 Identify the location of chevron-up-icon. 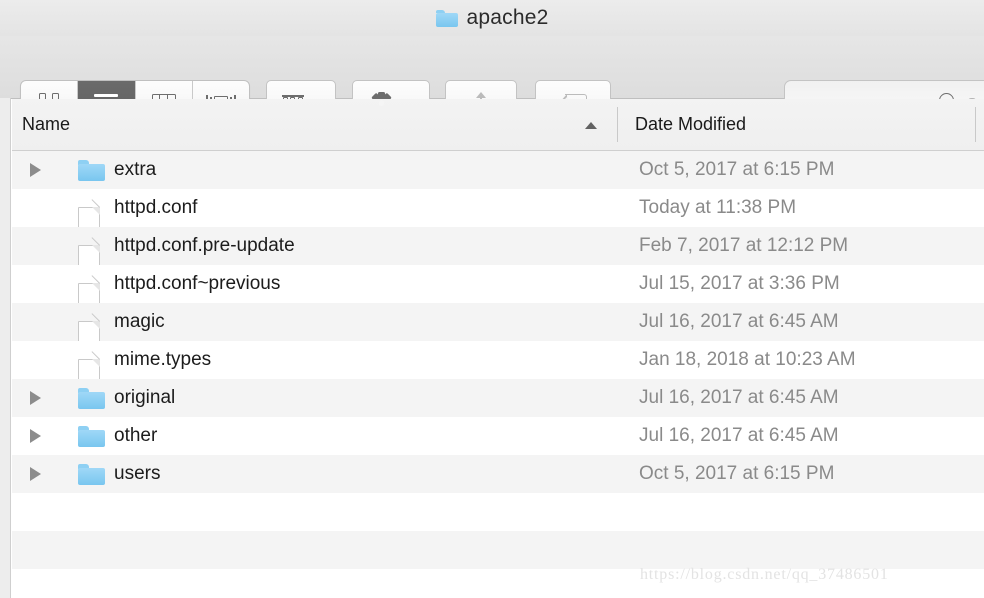
(591, 125).